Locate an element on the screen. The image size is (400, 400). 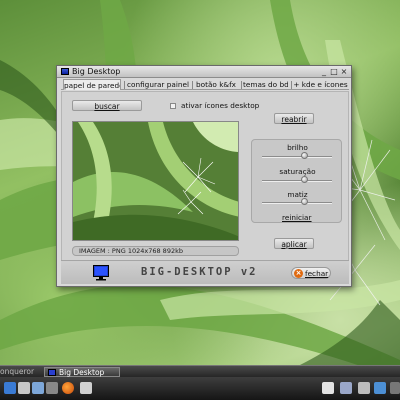
hue-slider-knob is located at coordinates (304, 201).